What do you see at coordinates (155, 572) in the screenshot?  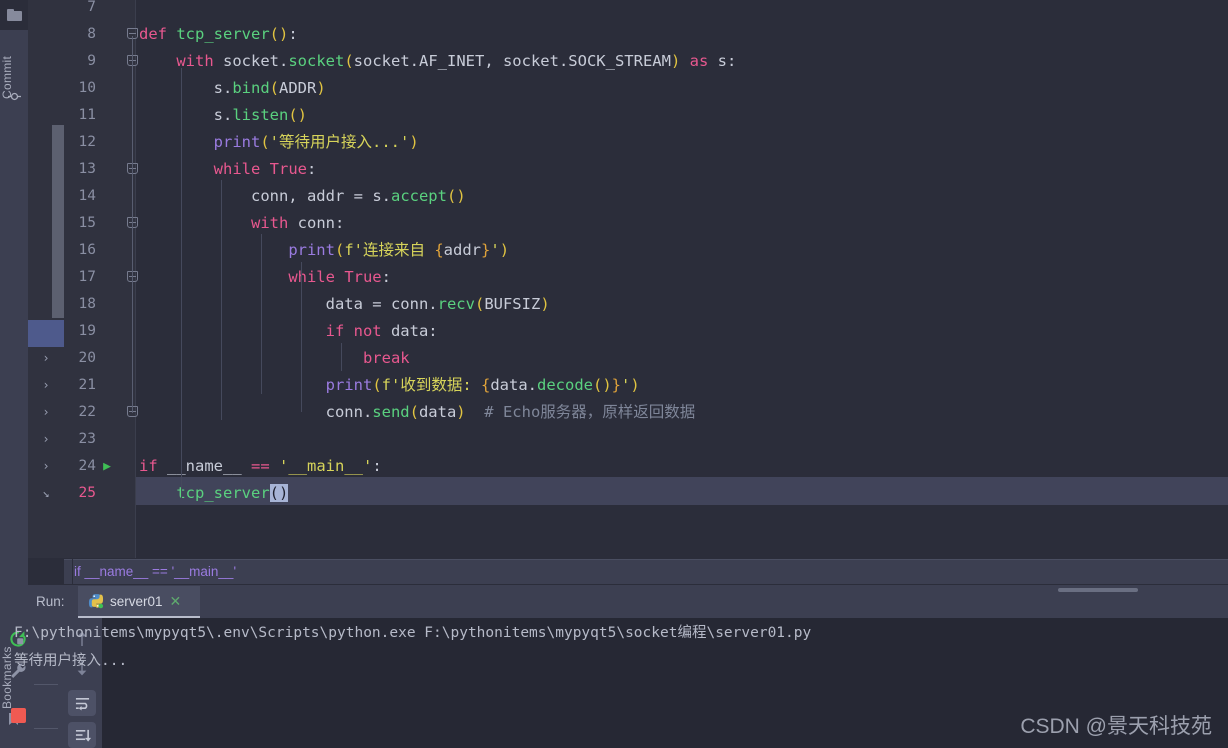 I see `breadcrumb: if __name__ == '__main__'` at bounding box center [155, 572].